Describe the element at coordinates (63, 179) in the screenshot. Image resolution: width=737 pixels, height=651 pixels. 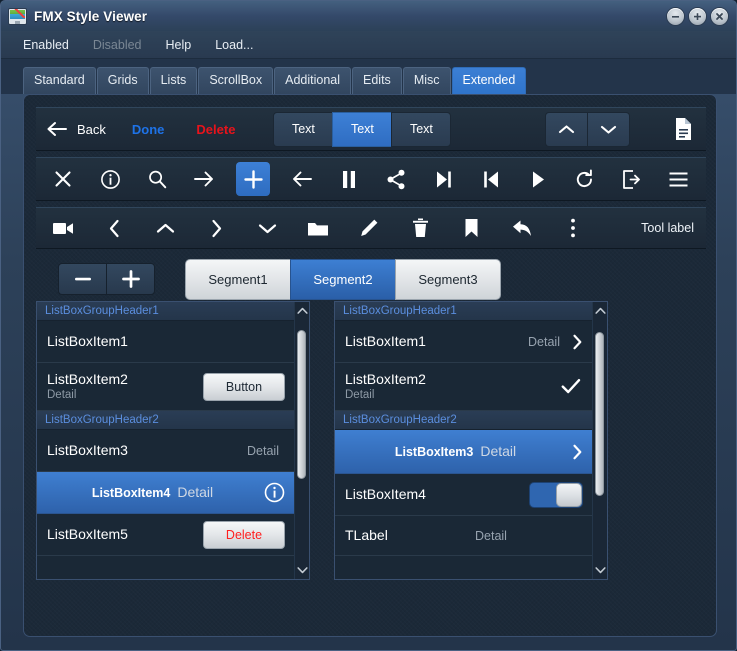
I see `close-icon-button` at that location.